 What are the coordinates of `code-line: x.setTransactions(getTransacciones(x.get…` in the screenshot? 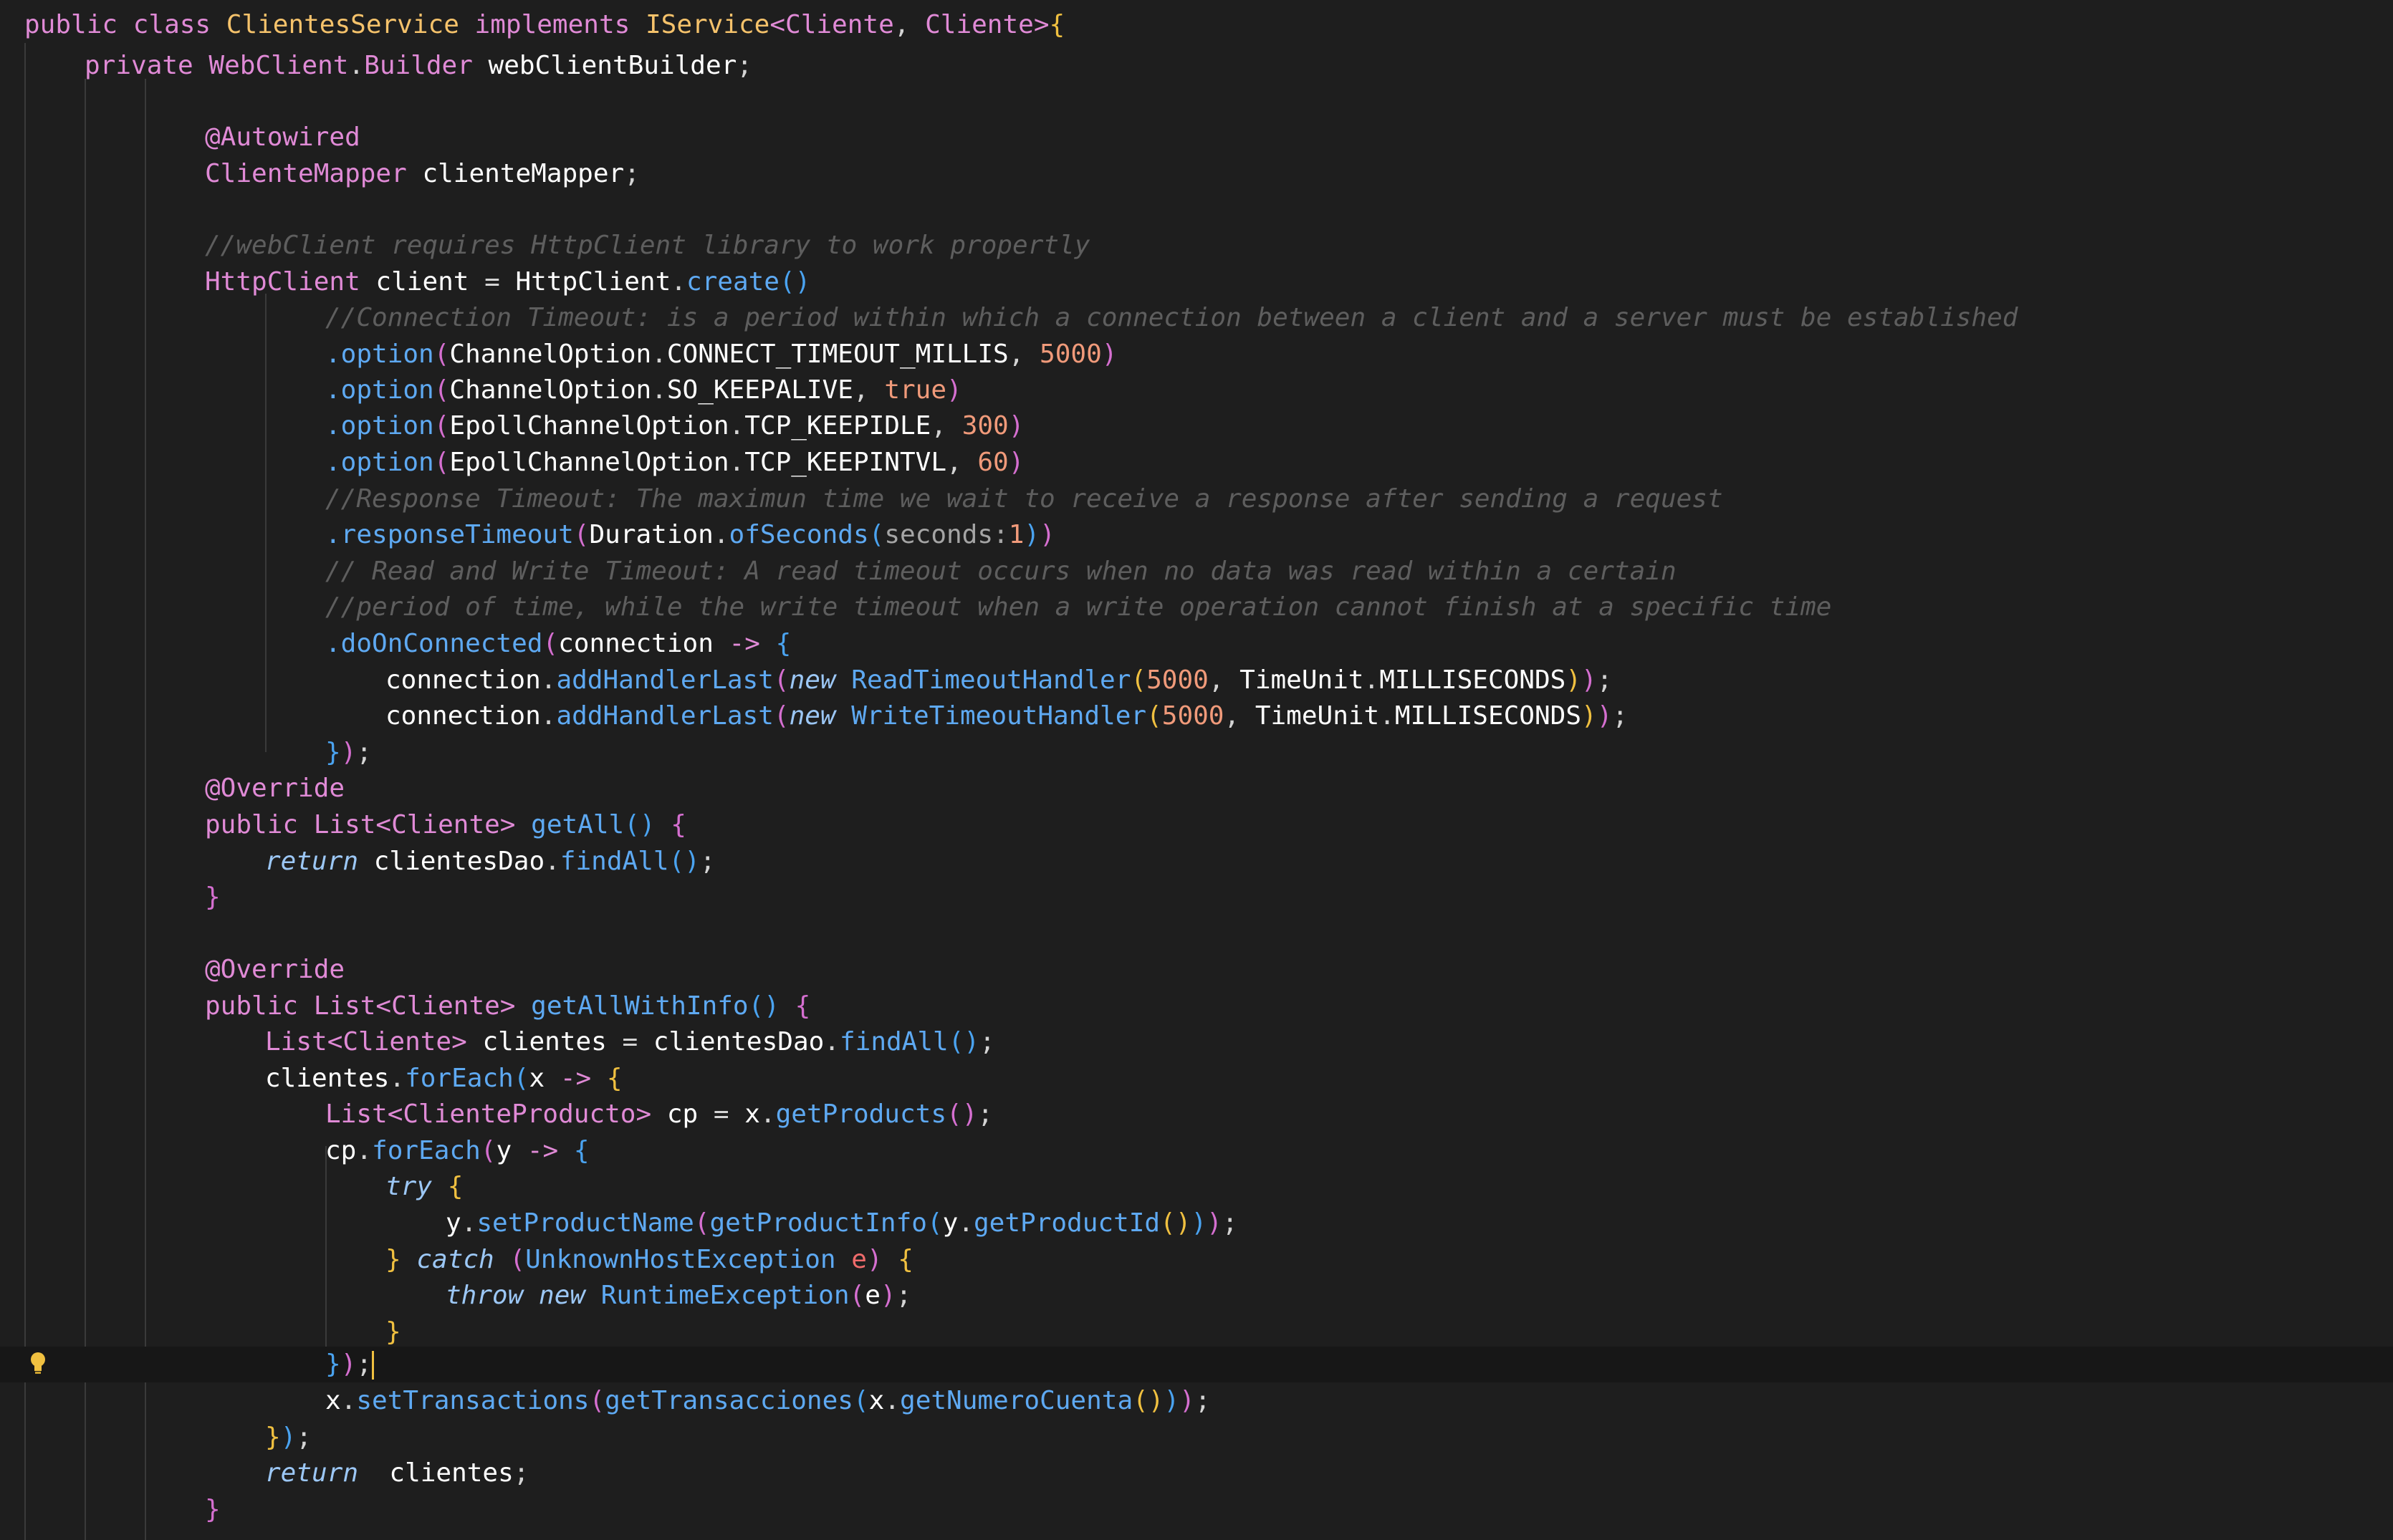 It's located at (768, 1400).